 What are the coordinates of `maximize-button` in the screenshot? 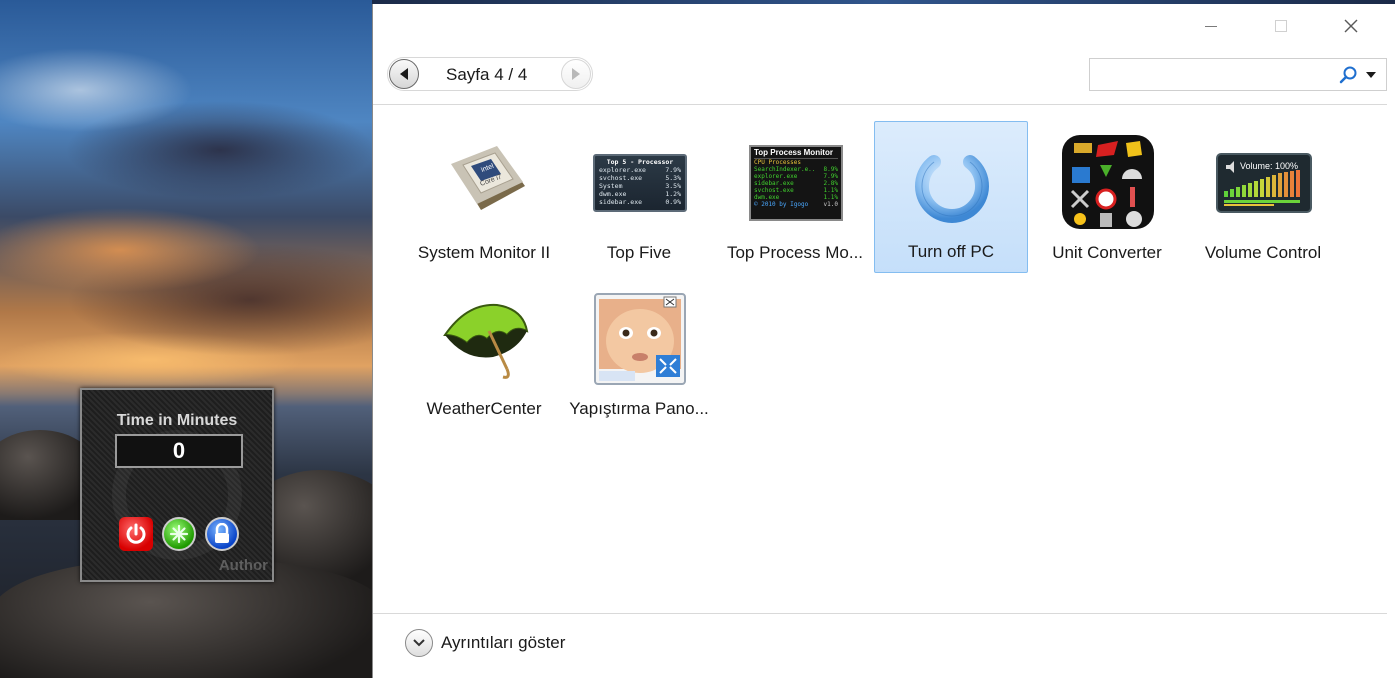 It's located at (1281, 26).